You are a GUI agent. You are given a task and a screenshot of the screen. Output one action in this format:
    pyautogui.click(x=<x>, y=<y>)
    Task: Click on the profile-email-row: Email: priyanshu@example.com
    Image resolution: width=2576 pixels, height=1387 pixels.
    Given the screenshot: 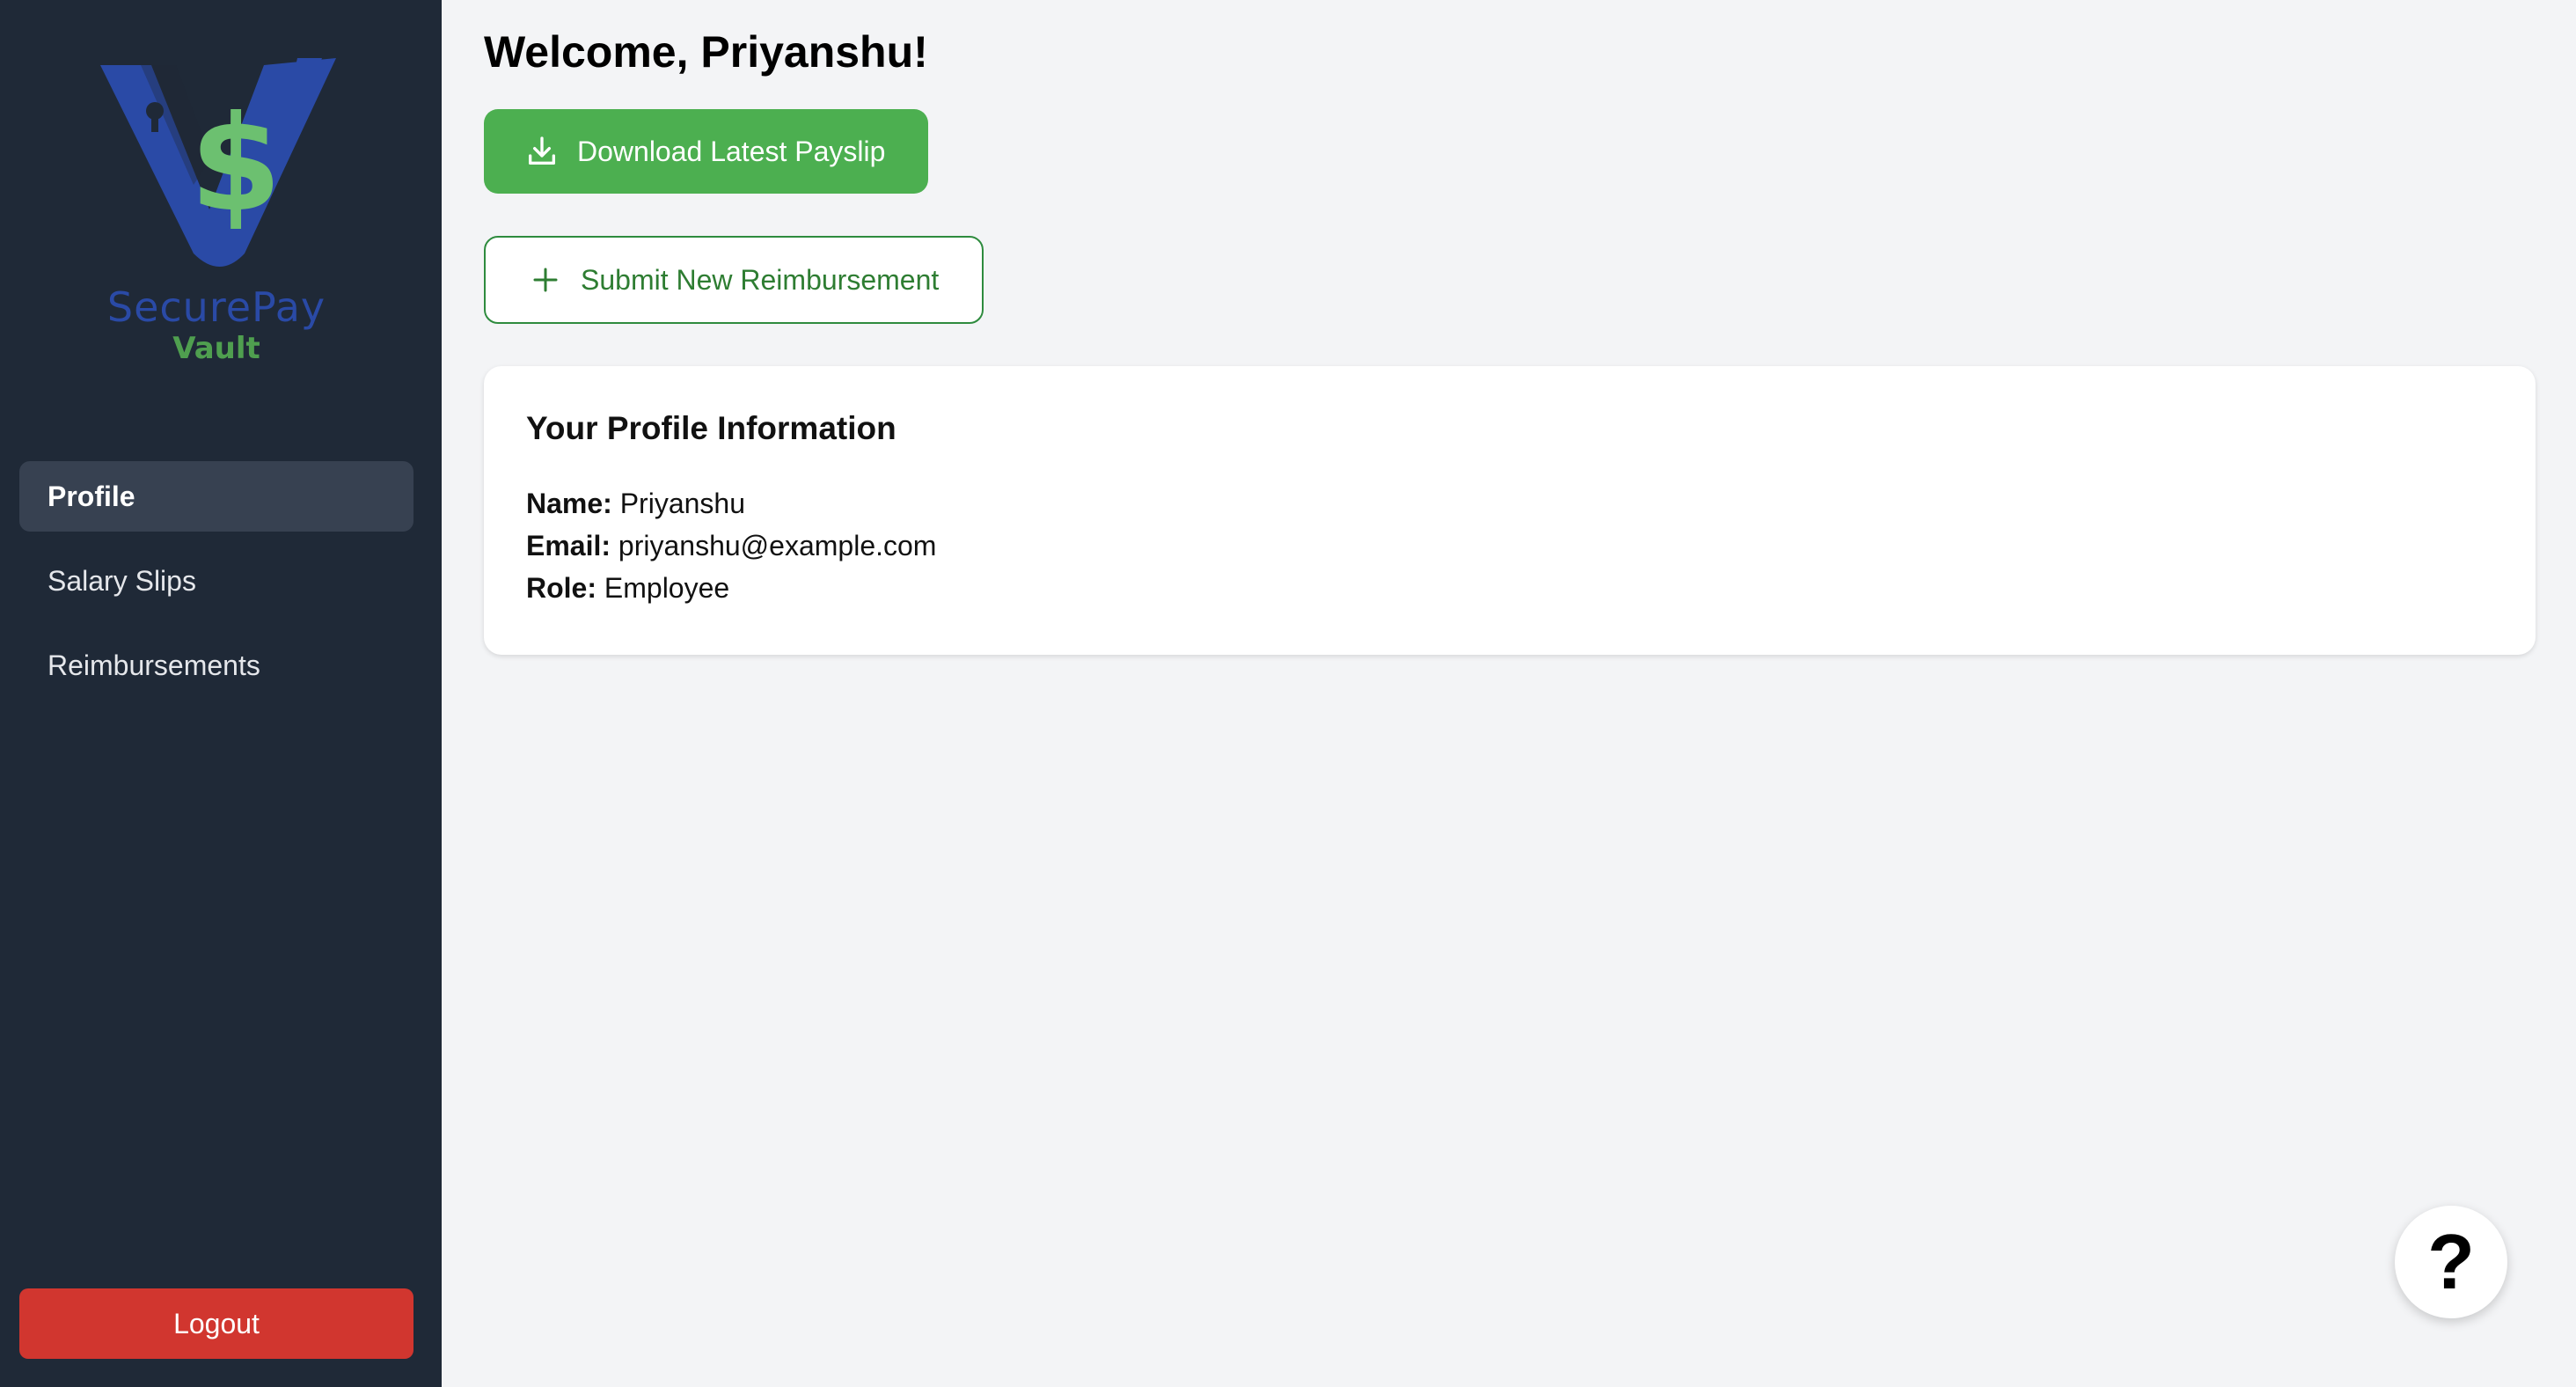 What is the action you would take?
    pyautogui.click(x=1509, y=546)
    